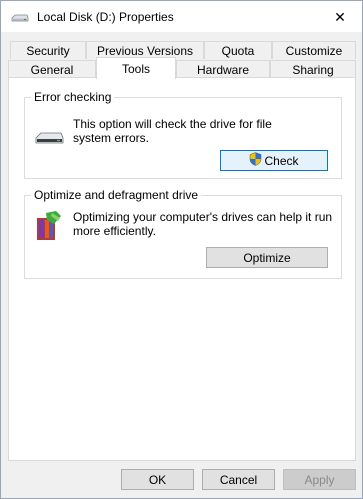 The image size is (363, 499). I want to click on tab-sharing: Sharing, so click(313, 69).